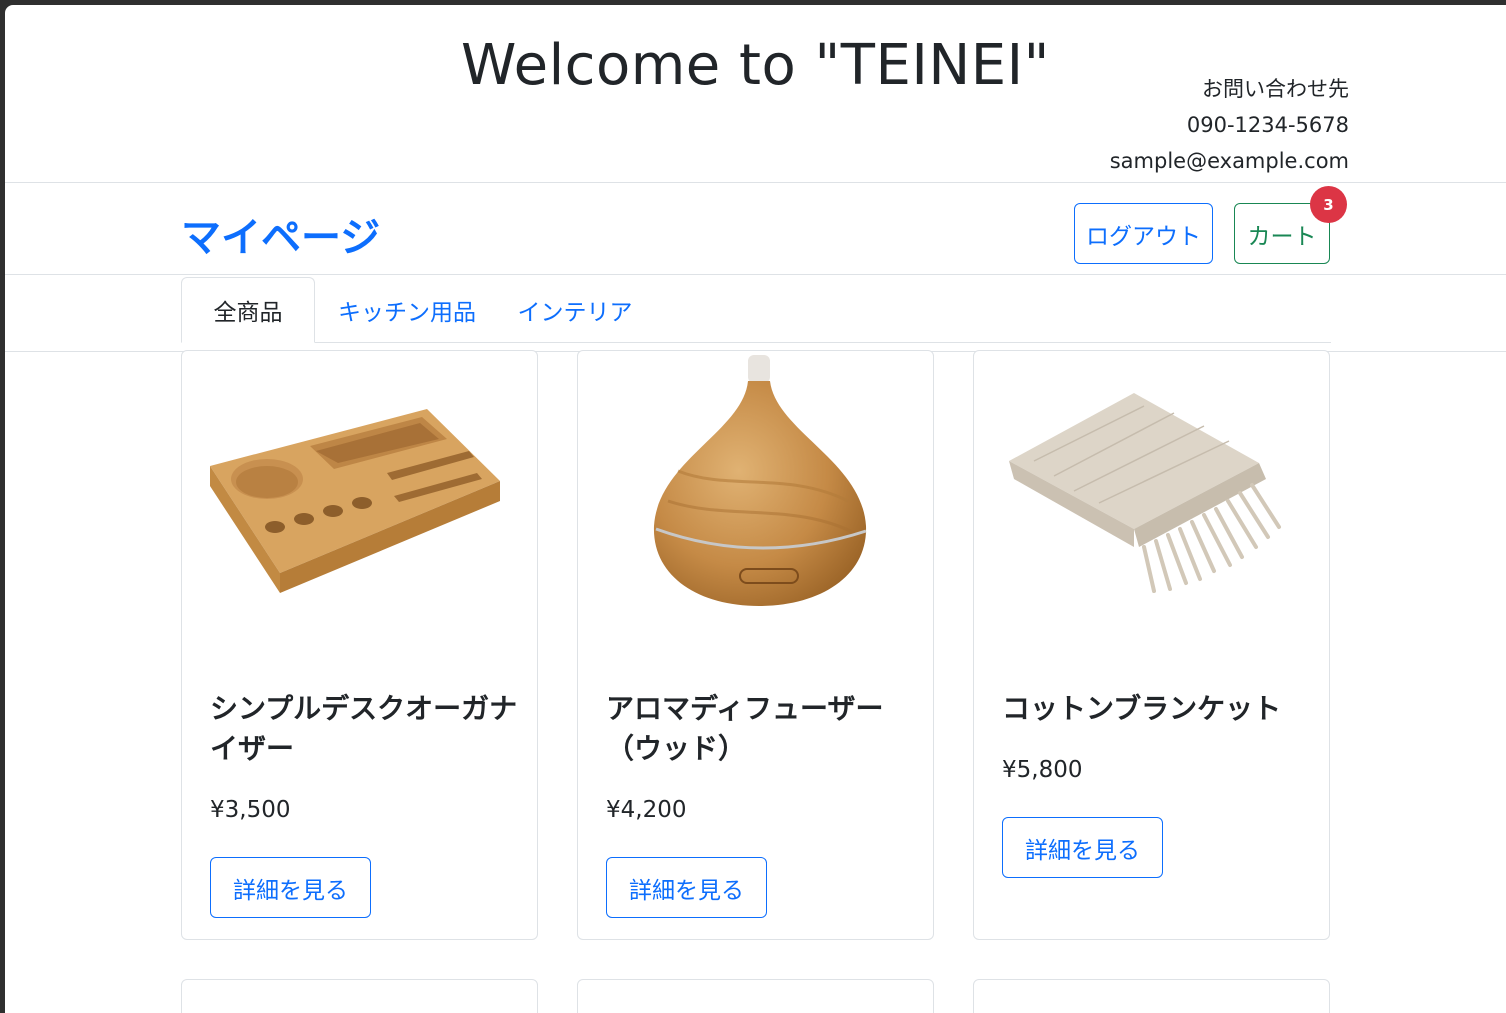  What do you see at coordinates (1151, 501) in the screenshot?
I see `product-image-cotton-blanket` at bounding box center [1151, 501].